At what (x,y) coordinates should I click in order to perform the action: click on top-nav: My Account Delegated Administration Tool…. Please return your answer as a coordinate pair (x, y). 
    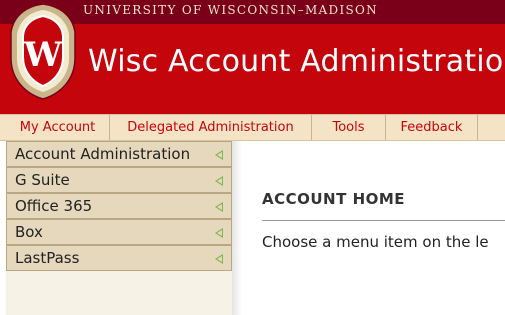
    Looking at the image, I should click on (252, 127).